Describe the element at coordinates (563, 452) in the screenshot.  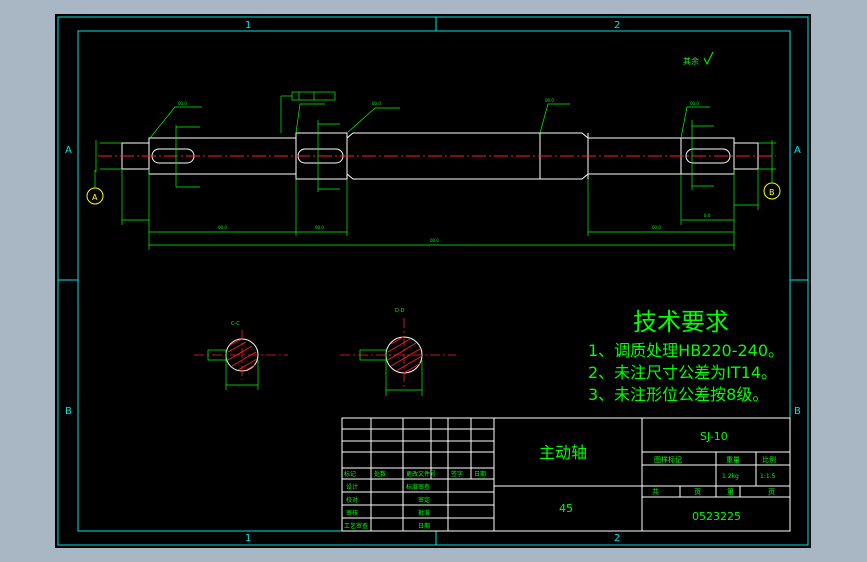
I see `part-name: 主动轴` at that location.